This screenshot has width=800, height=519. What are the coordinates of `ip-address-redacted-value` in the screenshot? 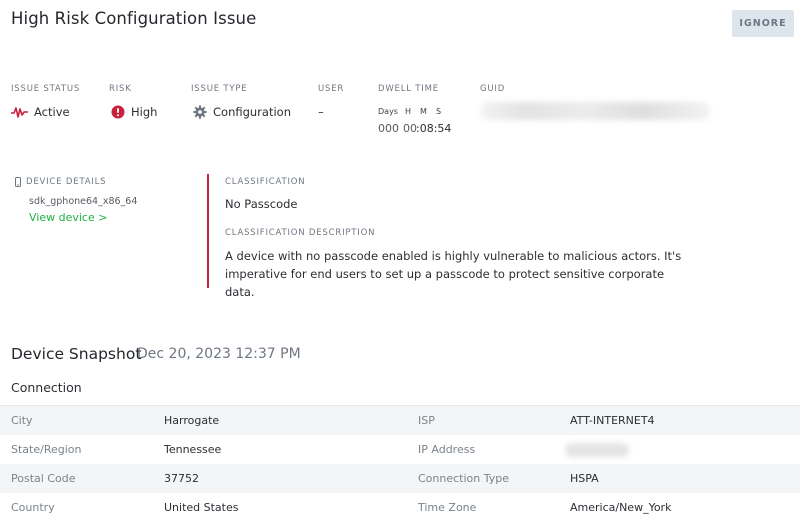 It's located at (597, 450).